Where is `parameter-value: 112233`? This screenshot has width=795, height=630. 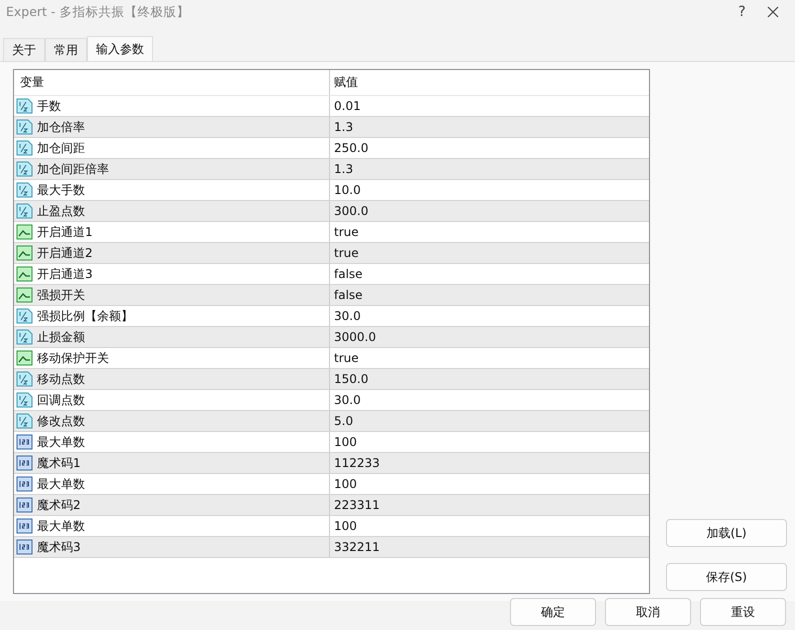
parameter-value: 112233 is located at coordinates (357, 463).